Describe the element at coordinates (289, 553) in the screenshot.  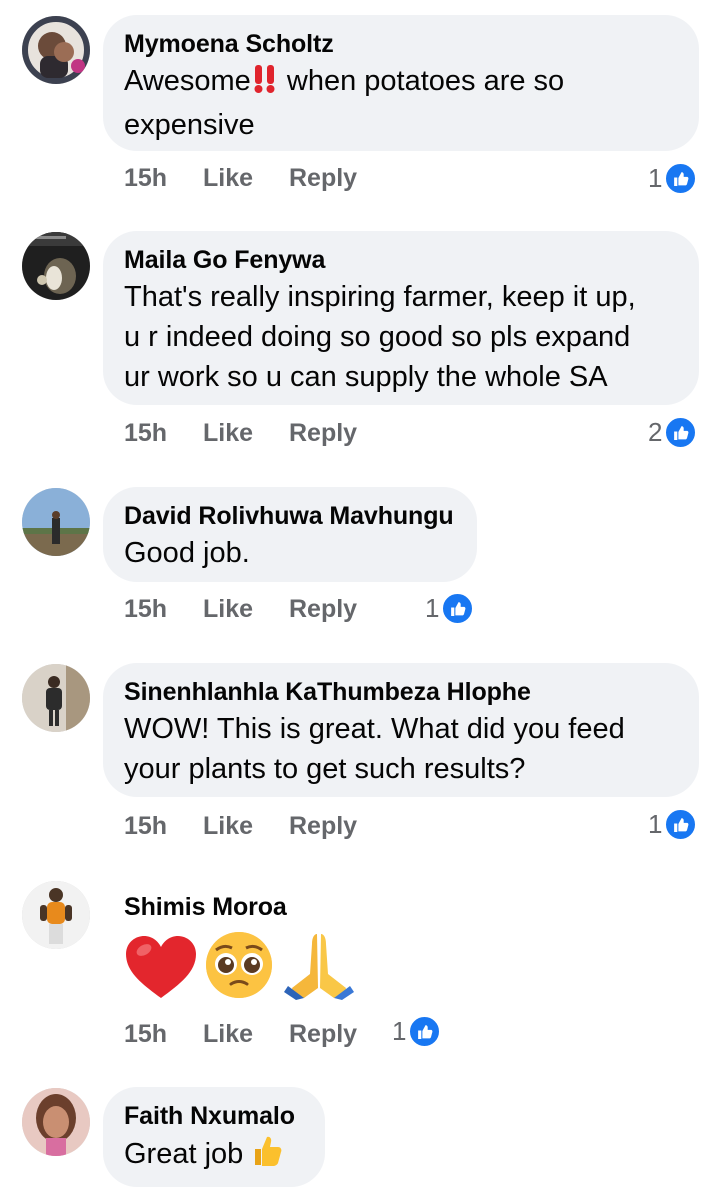
I see `comment-text: Good job.` at that location.